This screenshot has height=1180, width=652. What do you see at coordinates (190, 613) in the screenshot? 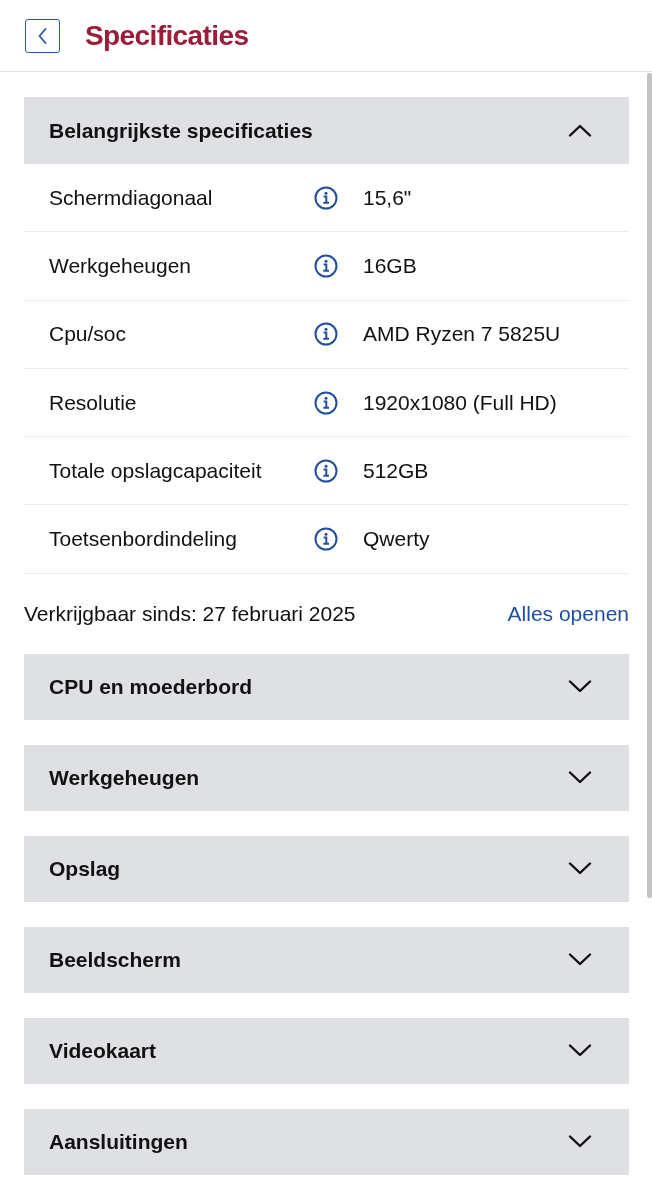
I see `availability-text: Verkrijgbaar sinds: 27 februari 2025` at bounding box center [190, 613].